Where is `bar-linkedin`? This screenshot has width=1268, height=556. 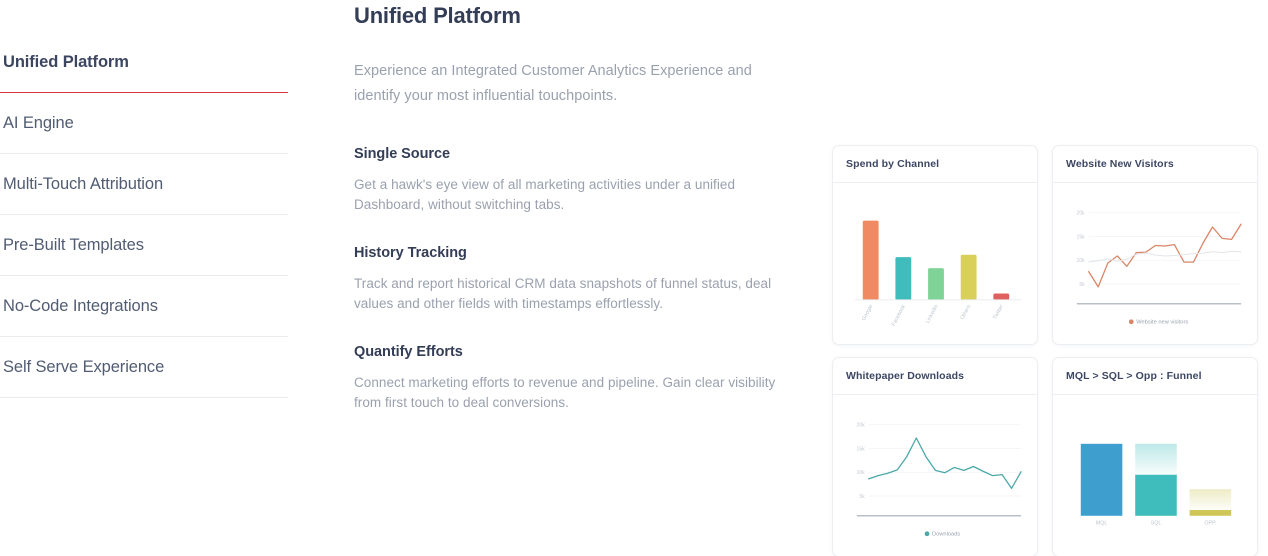 bar-linkedin is located at coordinates (936, 284).